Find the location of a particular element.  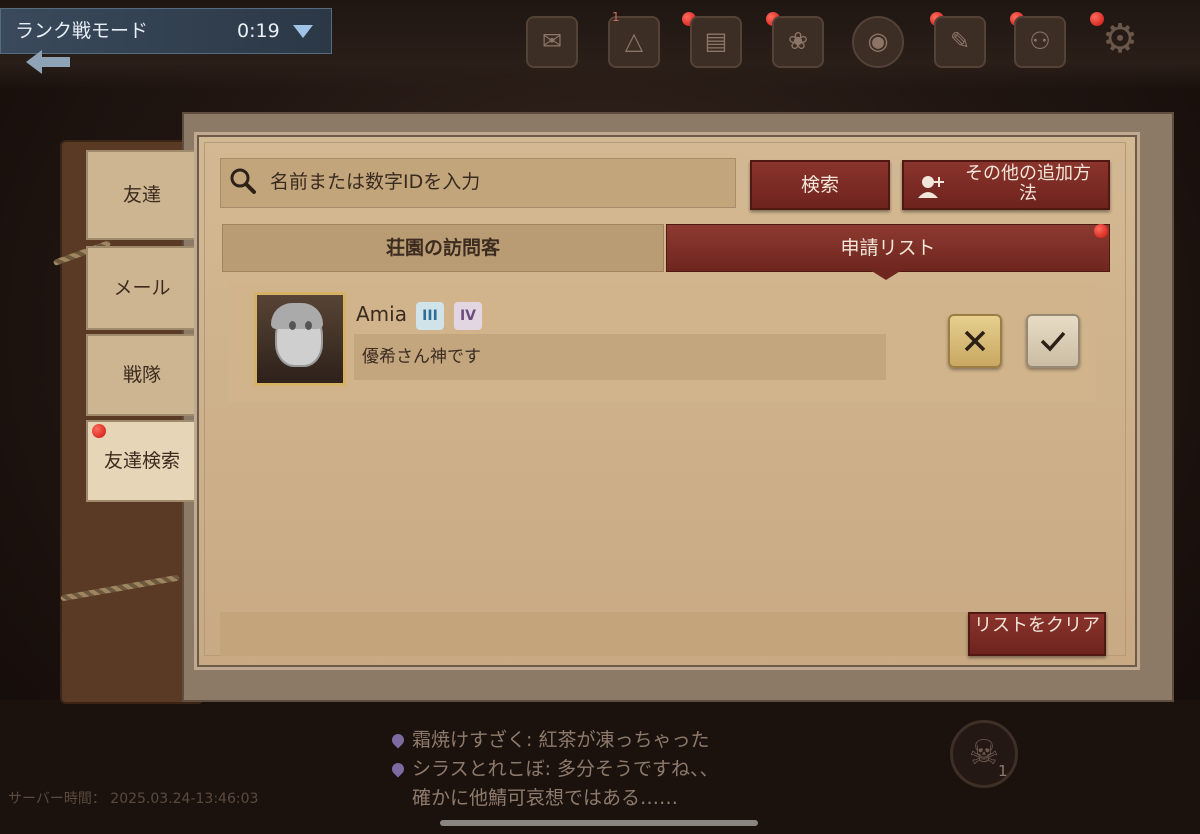

tab-label: 申請リスト is located at coordinates (888, 248).